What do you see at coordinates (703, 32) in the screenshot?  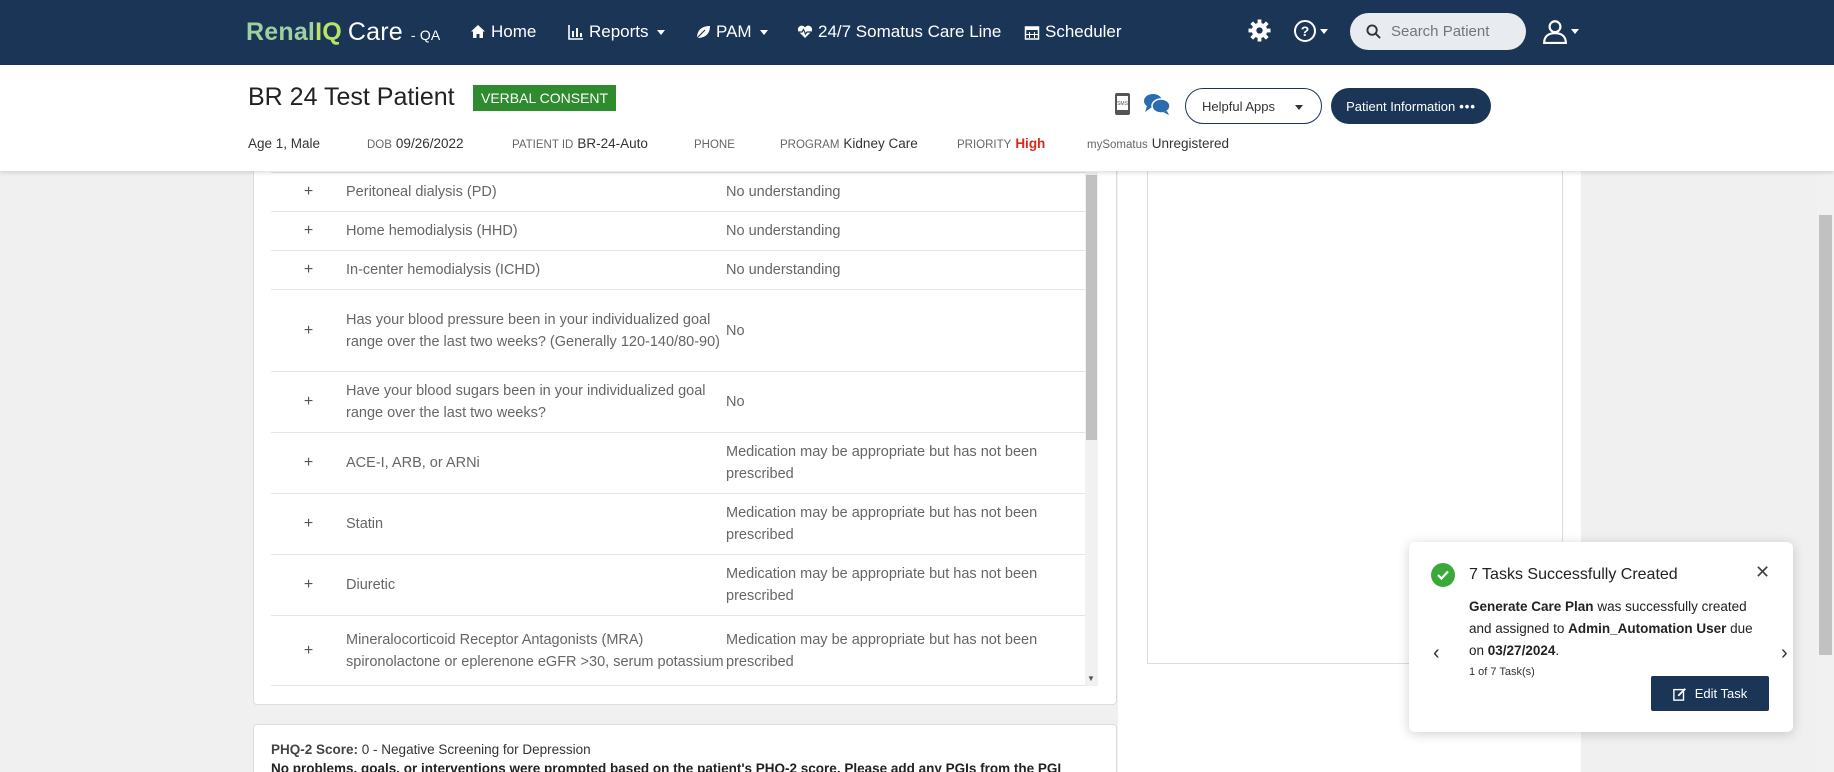 I see `leaf-icon` at bounding box center [703, 32].